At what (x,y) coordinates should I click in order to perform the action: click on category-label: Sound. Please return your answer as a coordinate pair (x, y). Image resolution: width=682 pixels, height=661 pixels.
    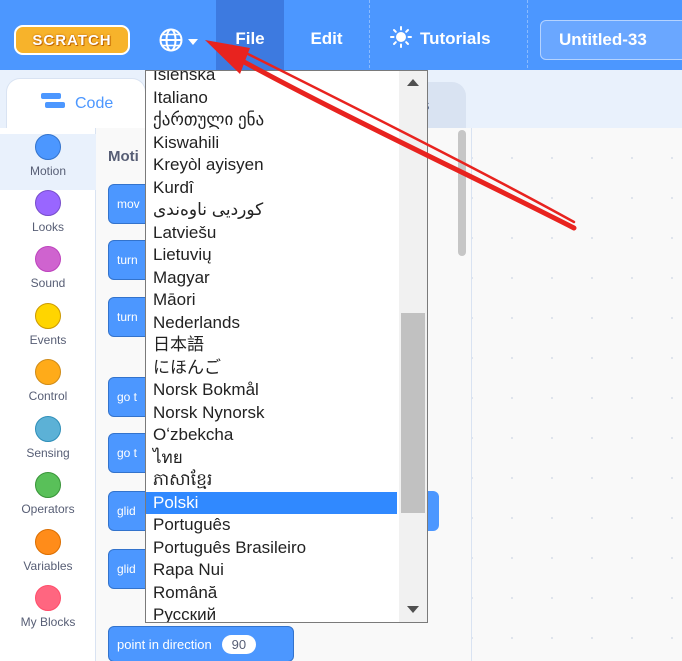
    Looking at the image, I should click on (48, 283).